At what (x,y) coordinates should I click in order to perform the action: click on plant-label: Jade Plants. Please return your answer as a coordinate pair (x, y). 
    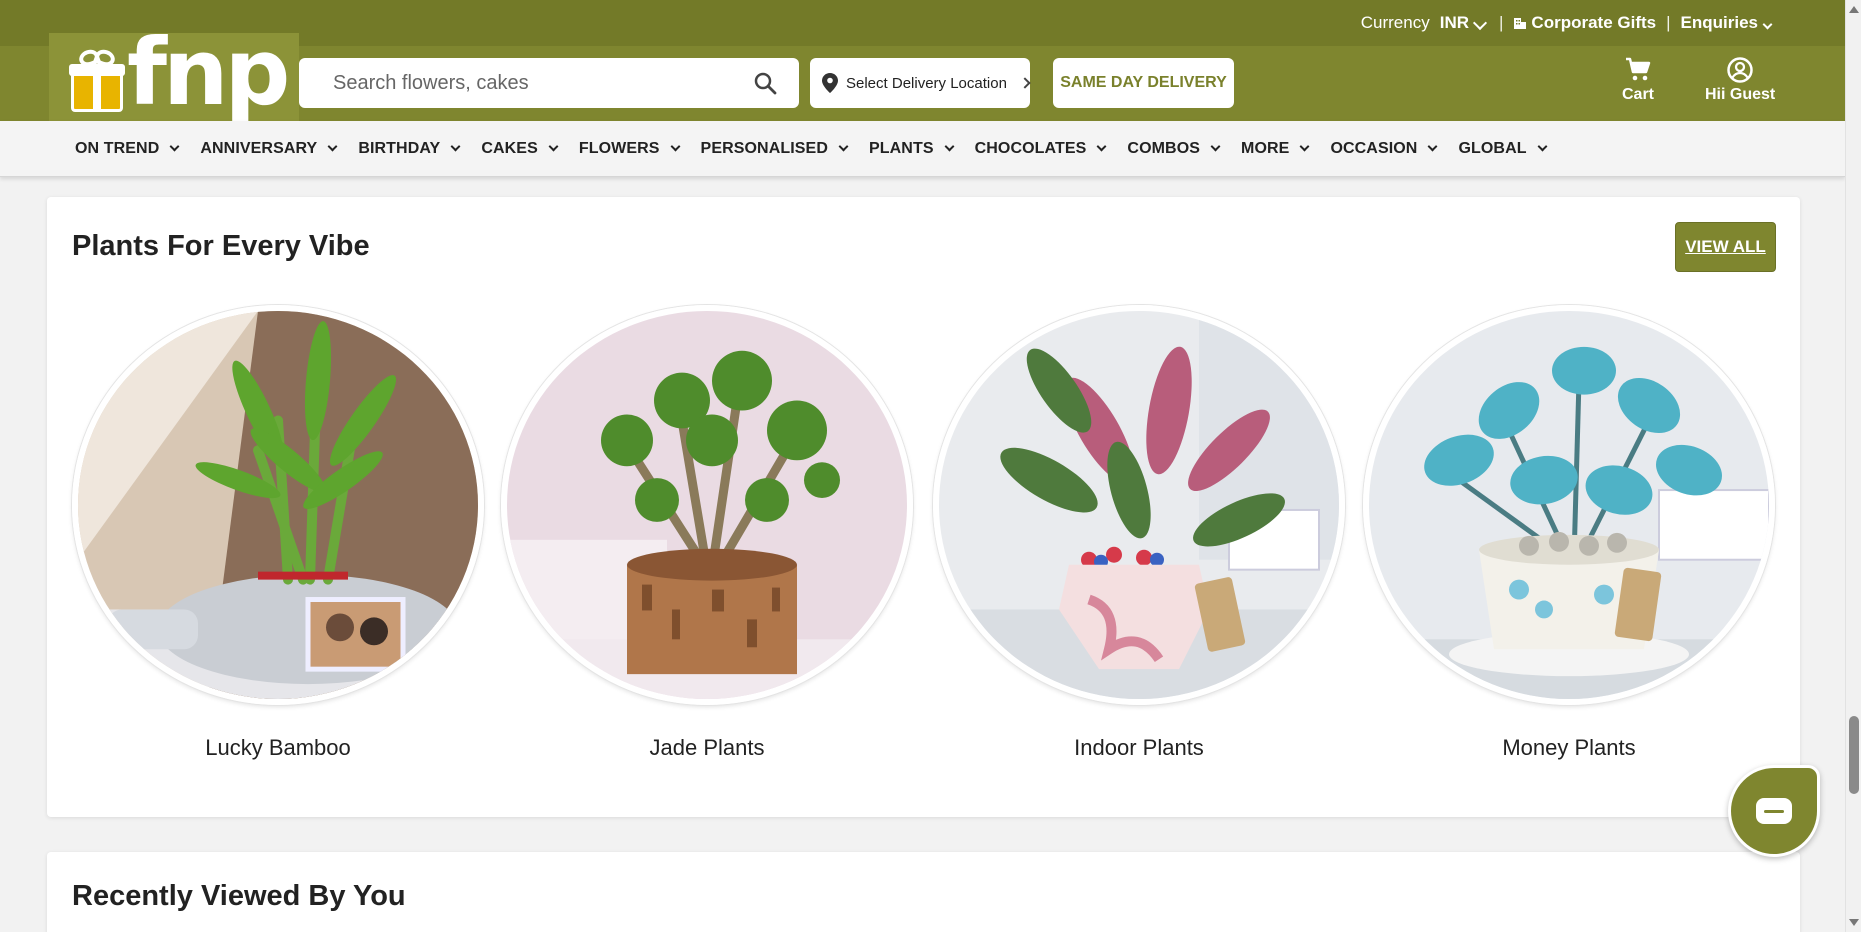
    Looking at the image, I should click on (707, 747).